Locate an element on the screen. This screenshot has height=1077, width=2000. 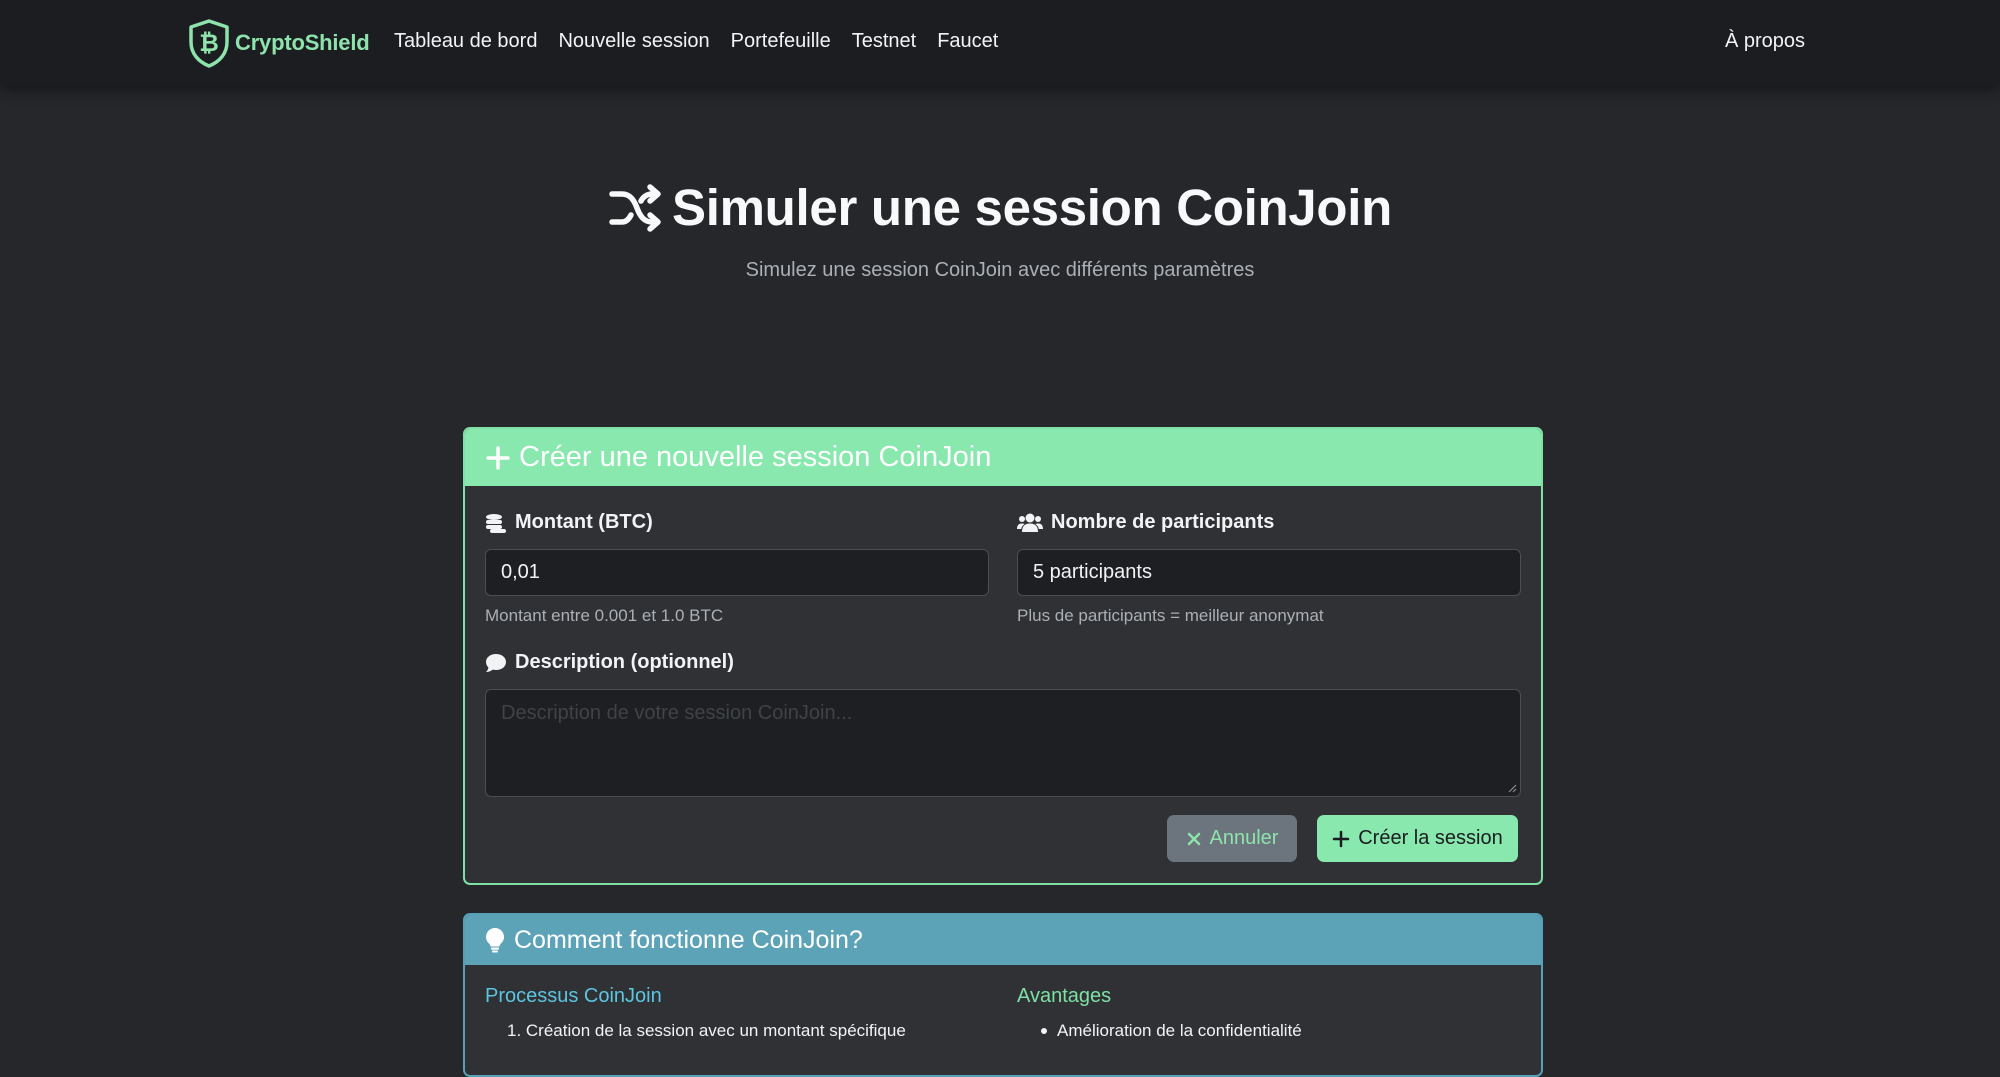
lightbulb-icon is located at coordinates (495, 940).